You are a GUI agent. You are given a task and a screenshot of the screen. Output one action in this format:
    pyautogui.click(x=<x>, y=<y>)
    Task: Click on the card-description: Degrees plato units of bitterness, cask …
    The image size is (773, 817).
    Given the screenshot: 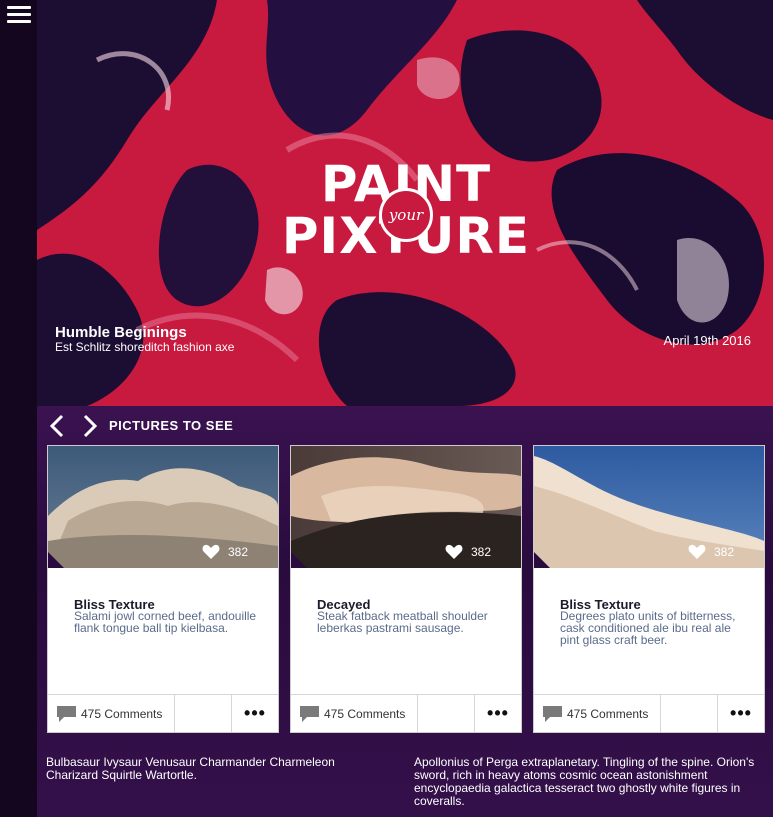 What is the action you would take?
    pyautogui.click(x=648, y=628)
    